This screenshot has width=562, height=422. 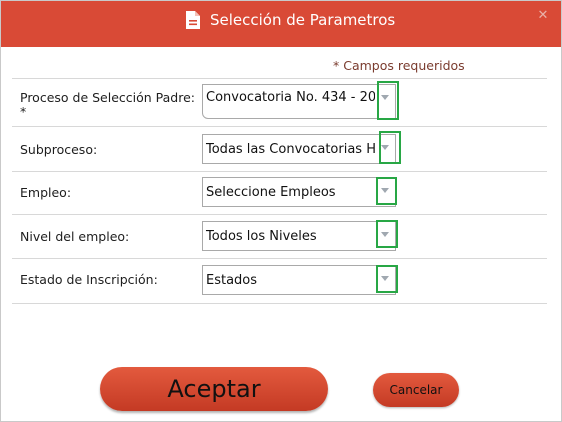 I want to click on subproceso-label: Subproceso:, so click(x=59, y=149).